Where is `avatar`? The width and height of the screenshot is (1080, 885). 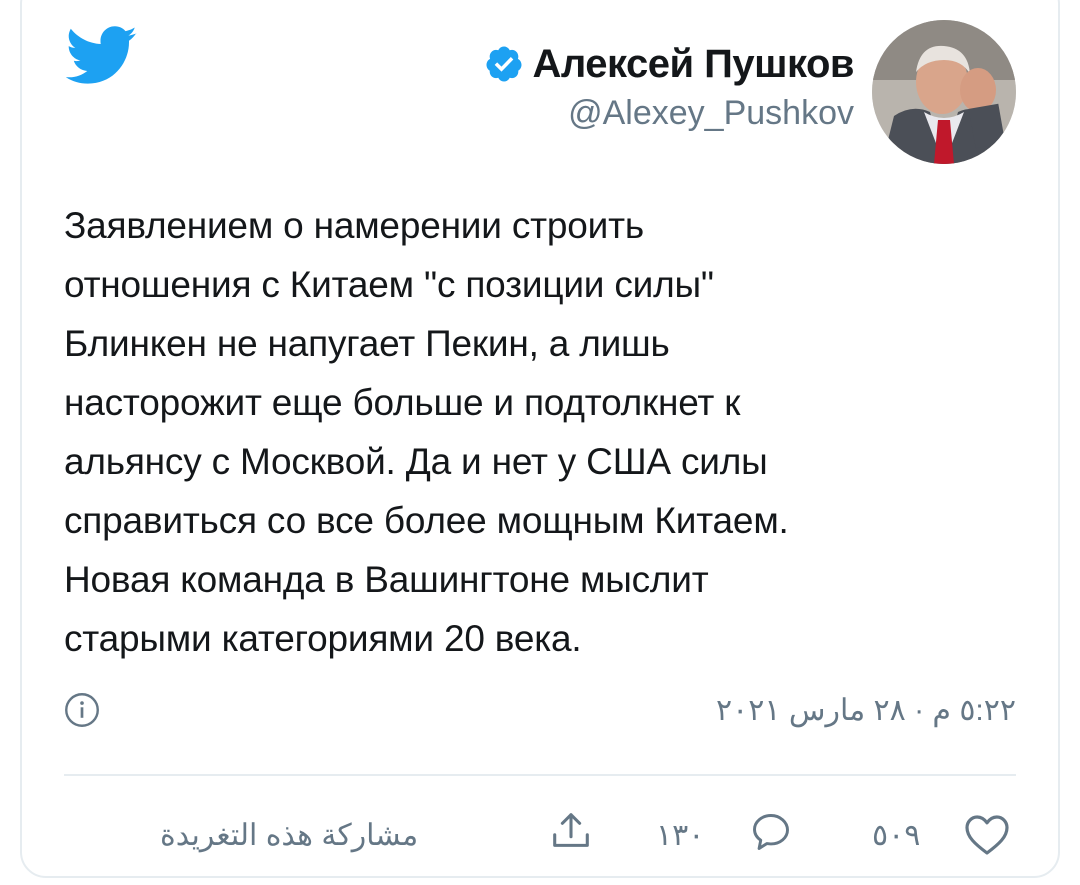
avatar is located at coordinates (944, 92).